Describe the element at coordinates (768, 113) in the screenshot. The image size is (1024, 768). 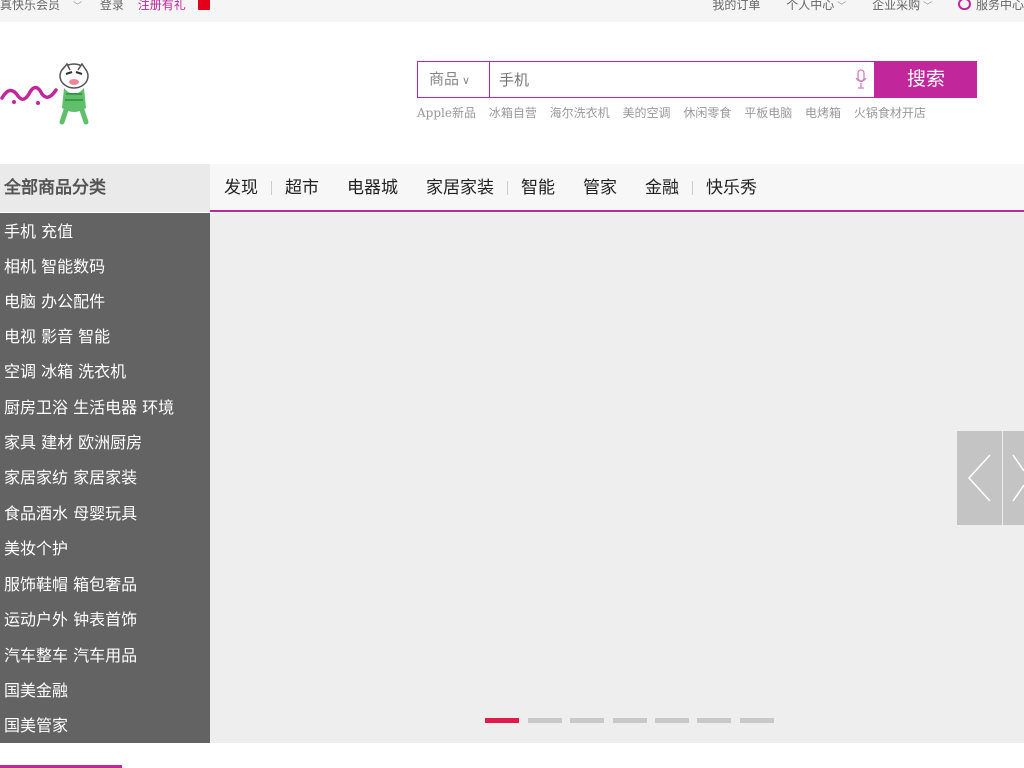
I see `hotword-link: 平板电脑` at that location.